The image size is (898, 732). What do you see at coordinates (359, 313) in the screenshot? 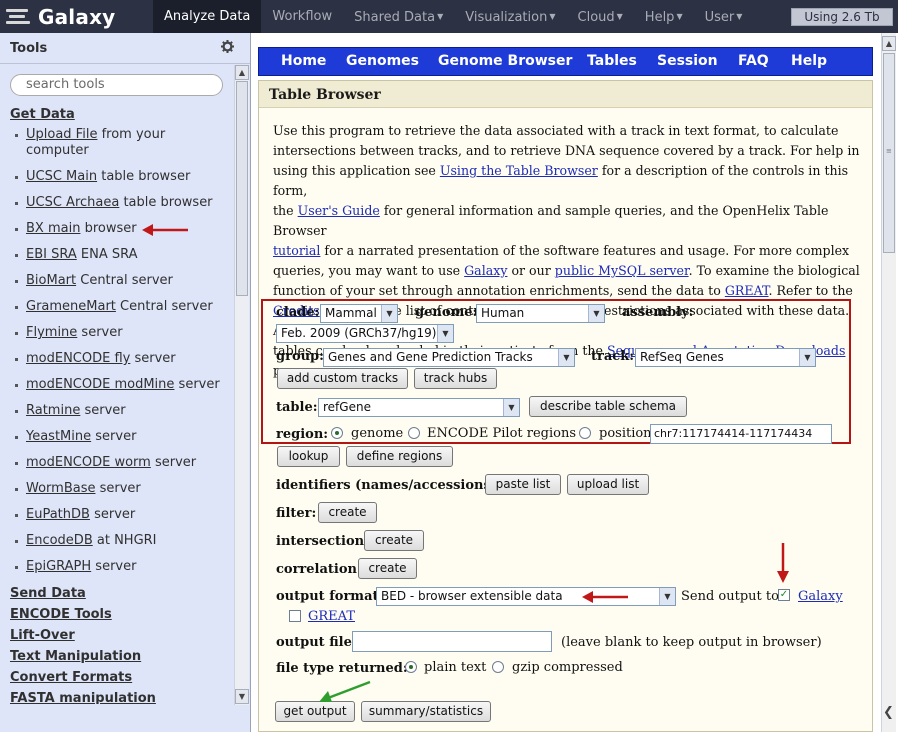
I see `clade-select: Mammal ▼` at bounding box center [359, 313].